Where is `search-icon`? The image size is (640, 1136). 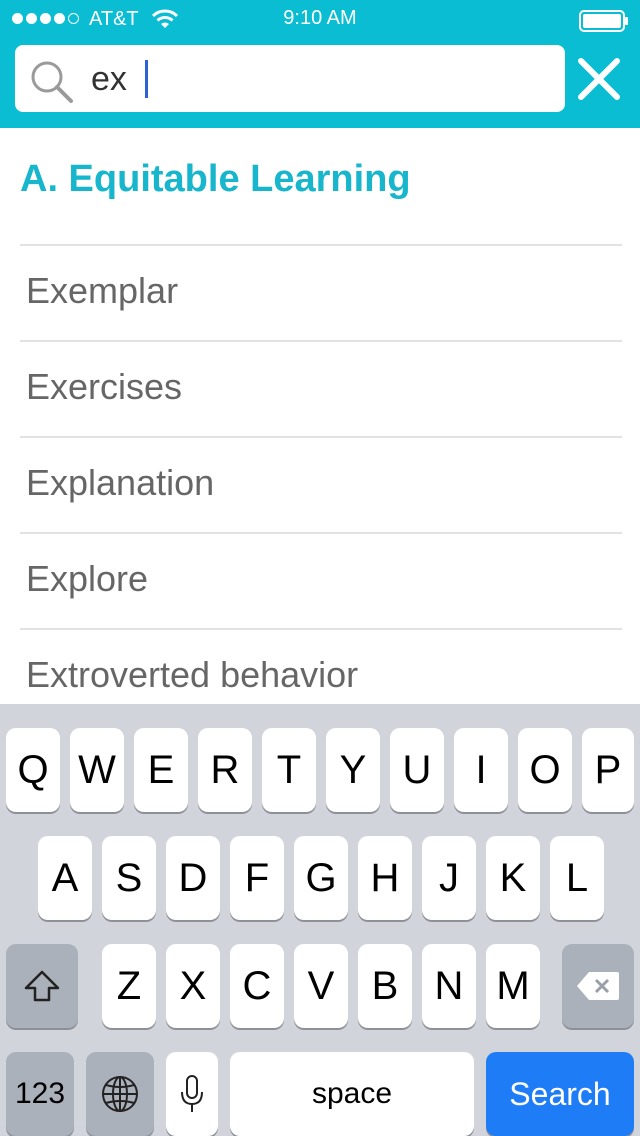
search-icon is located at coordinates (52, 82).